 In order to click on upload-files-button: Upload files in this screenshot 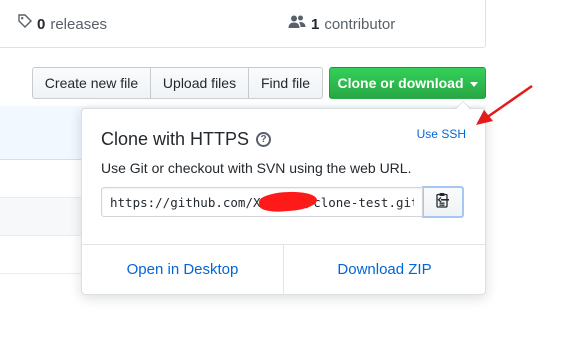, I will do `click(199, 83)`.